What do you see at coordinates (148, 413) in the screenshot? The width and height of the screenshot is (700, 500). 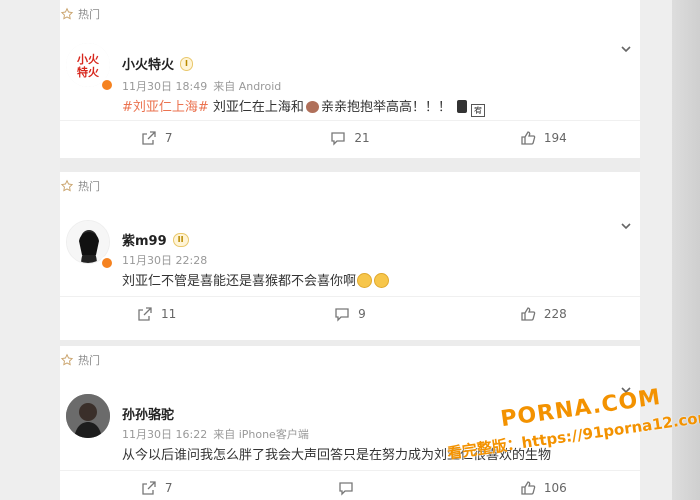 I see `username: 孙孙骆驼` at bounding box center [148, 413].